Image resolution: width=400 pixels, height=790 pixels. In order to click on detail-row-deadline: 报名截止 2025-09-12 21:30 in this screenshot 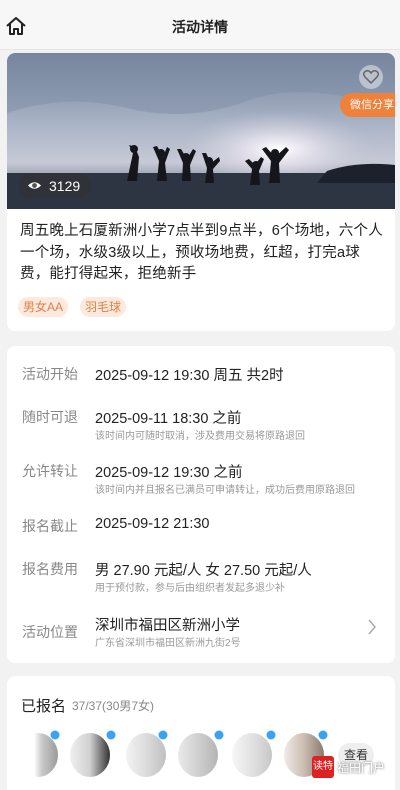, I will do `click(202, 527)`.